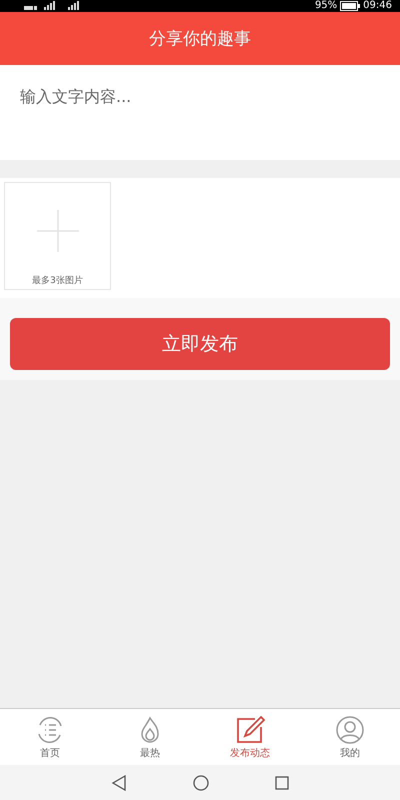 The width and height of the screenshot is (400, 800). Describe the element at coordinates (201, 782) in the screenshot. I see `home-icon` at that location.